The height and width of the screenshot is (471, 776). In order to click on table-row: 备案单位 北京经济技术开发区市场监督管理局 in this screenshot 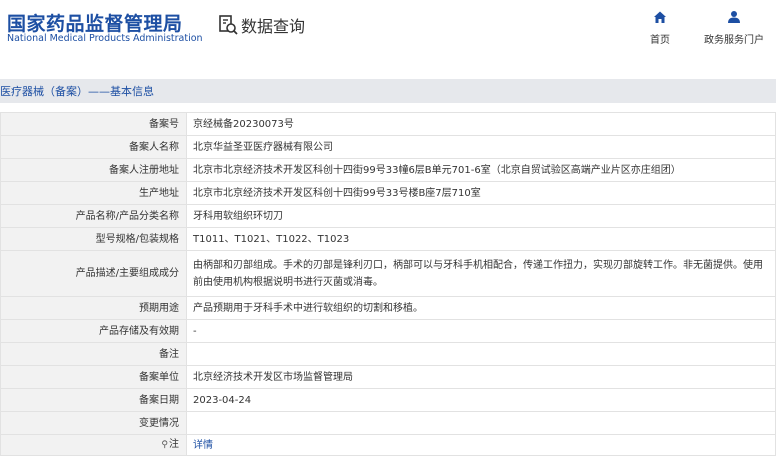, I will do `click(388, 377)`.